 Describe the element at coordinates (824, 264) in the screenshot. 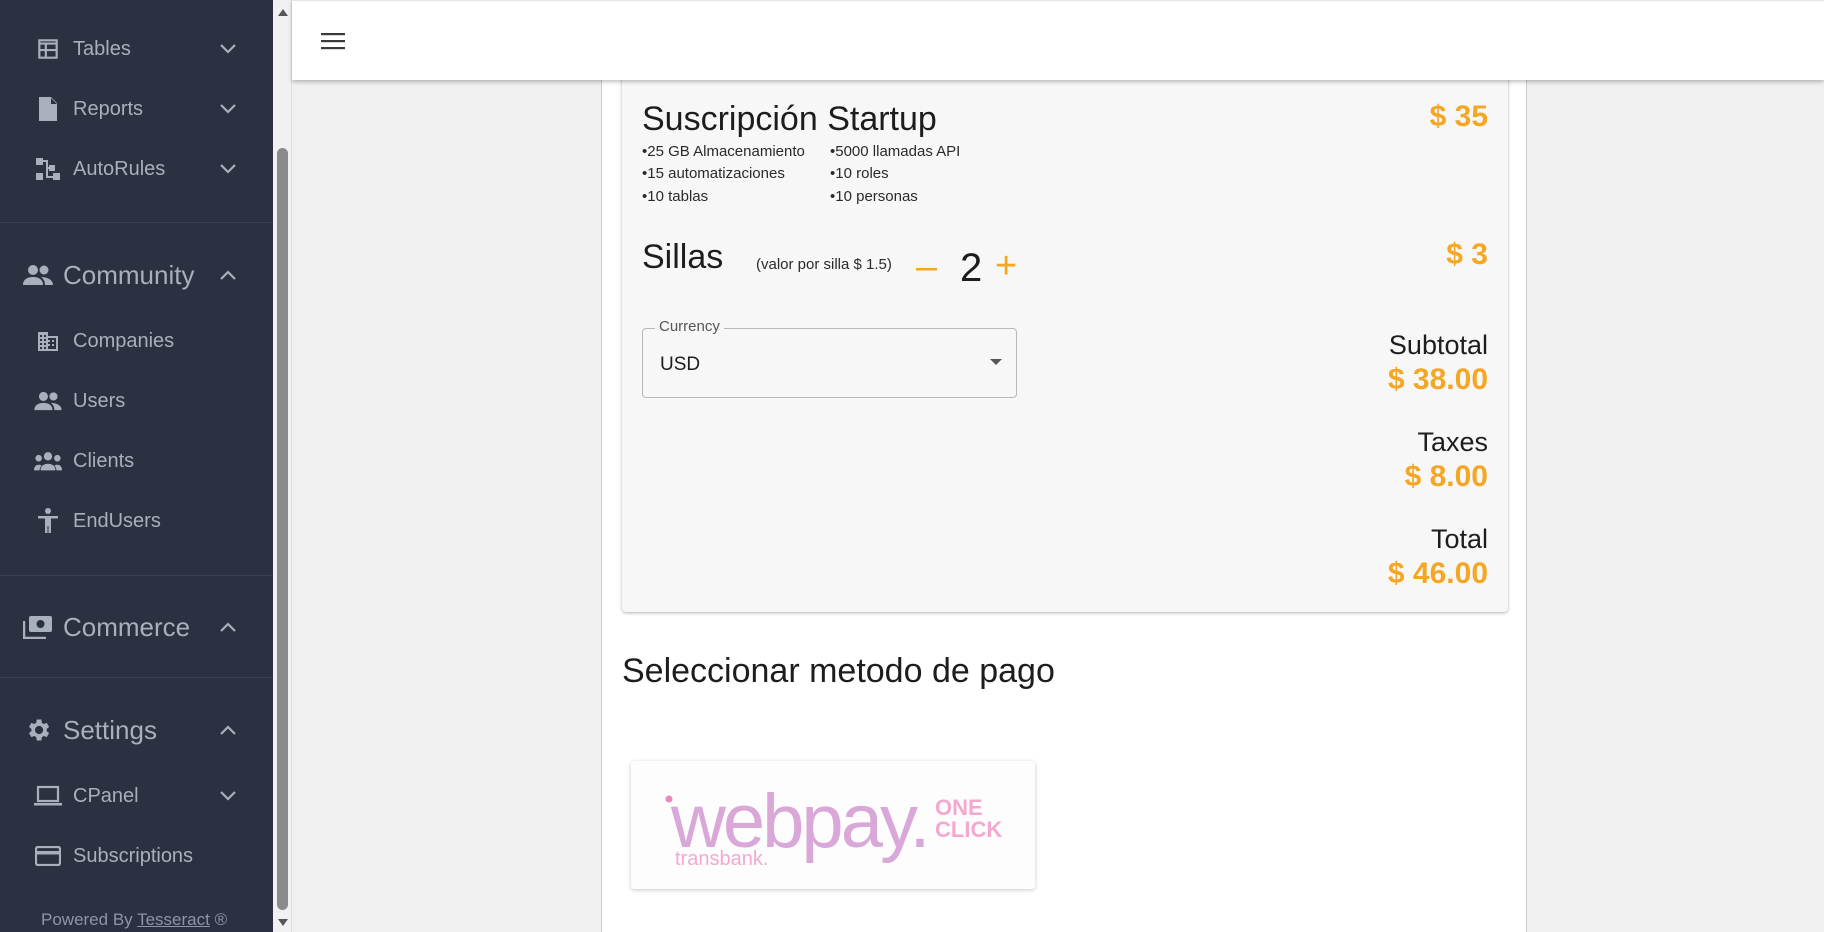

I see `seats-unit-price-note: (valor por silla $ 1.5)` at that location.